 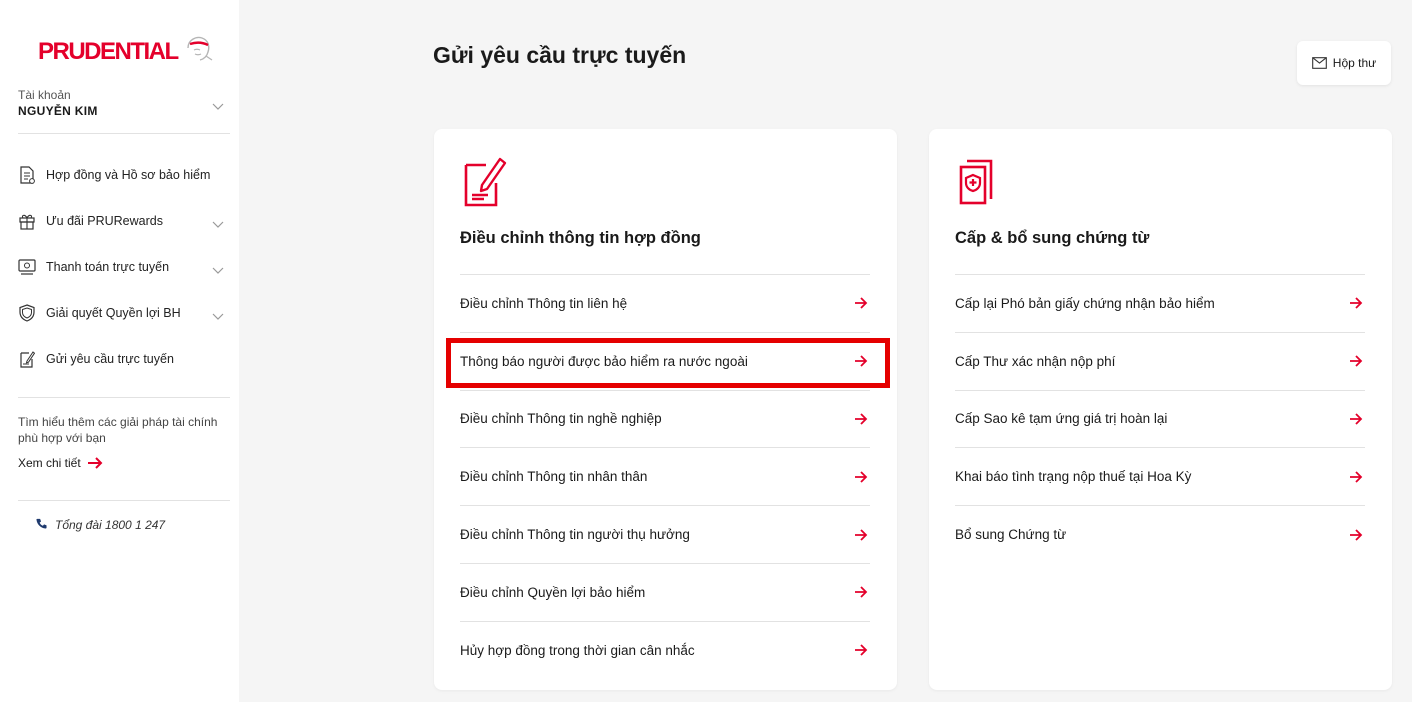 What do you see at coordinates (665, 591) in the screenshot?
I see `list-item-insurance-benefits: Điều chỉnh Quyền lợi bảo hiểm` at bounding box center [665, 591].